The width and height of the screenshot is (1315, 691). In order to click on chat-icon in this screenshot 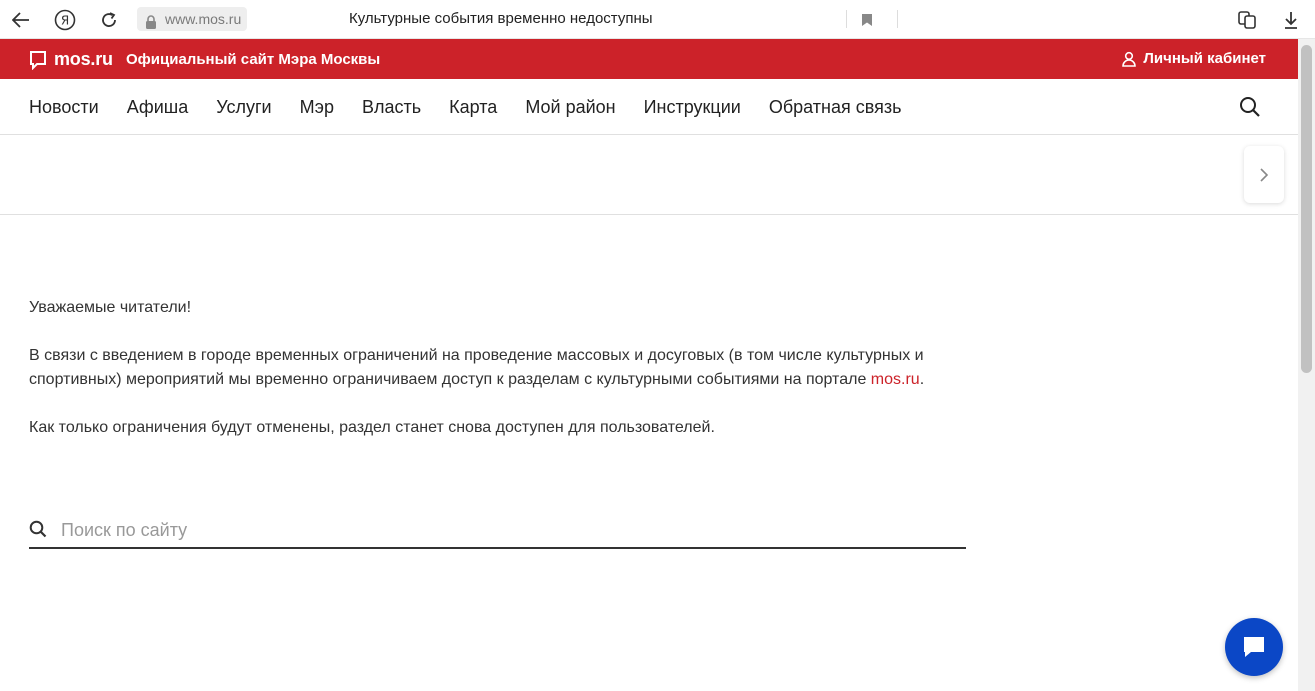, I will do `click(1254, 647)`.